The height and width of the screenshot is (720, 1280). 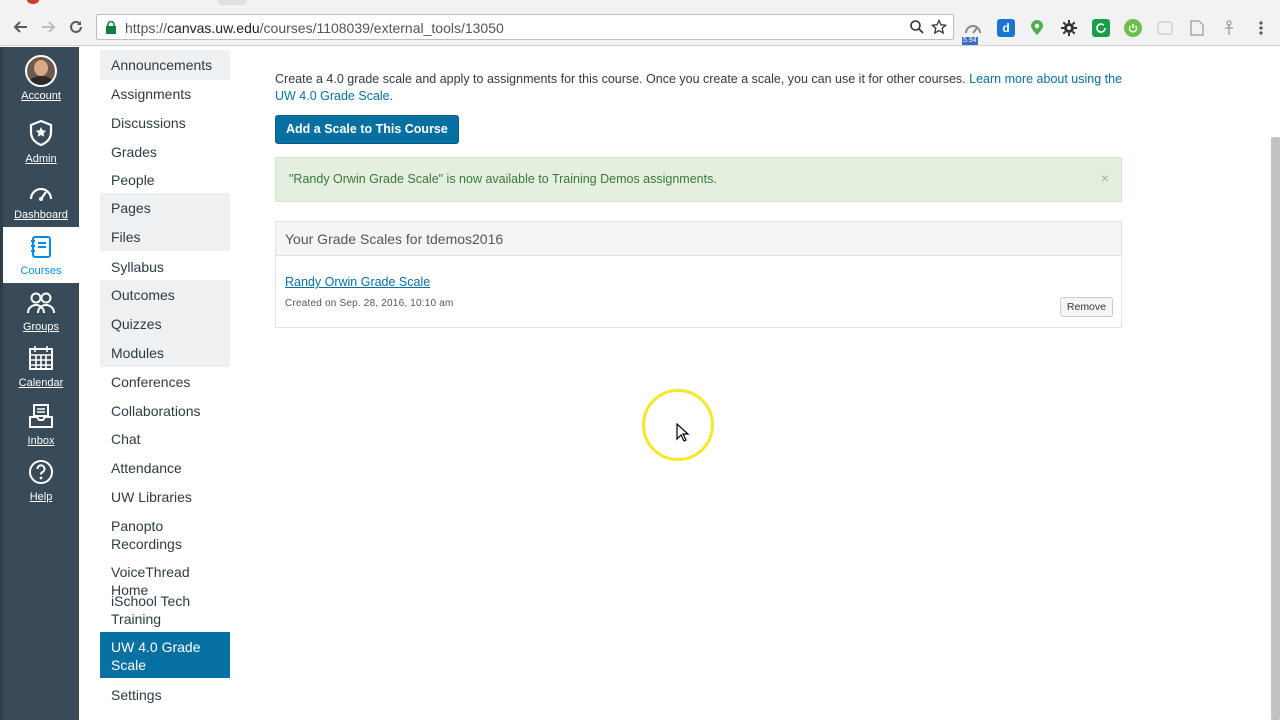 I want to click on bookmark-star-icon, so click(x=939, y=28).